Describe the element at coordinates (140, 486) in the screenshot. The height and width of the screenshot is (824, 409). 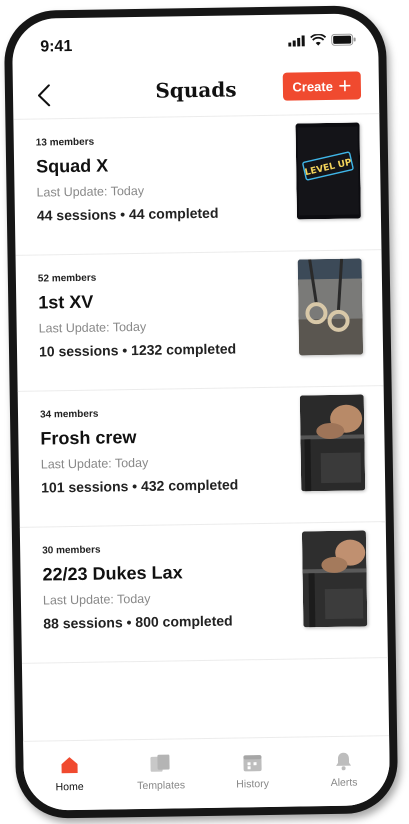
I see `squad-stats: 101 sessions • 432 completed` at that location.